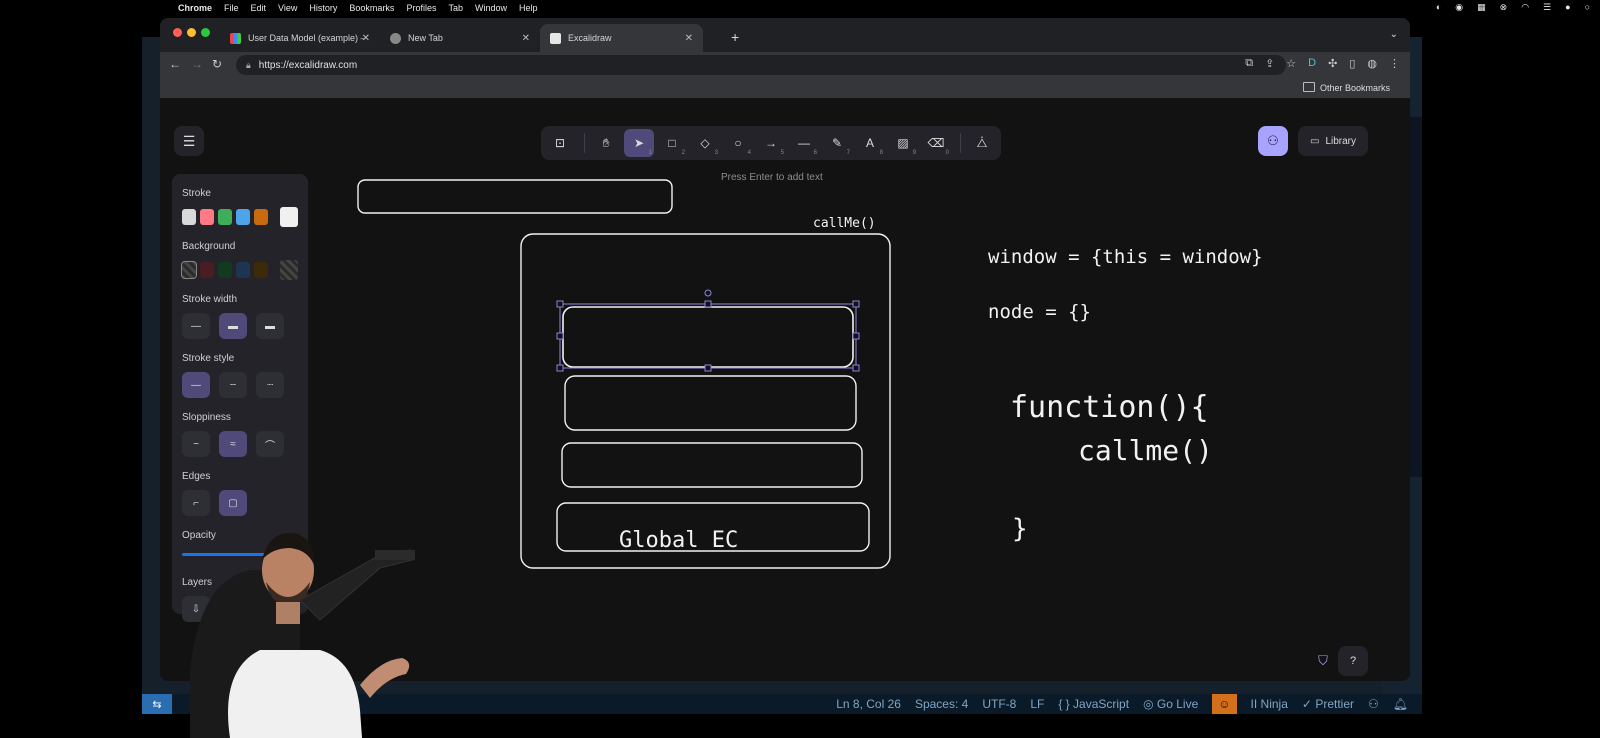 The height and width of the screenshot is (738, 1600). Describe the element at coordinates (233, 385) in the screenshot. I see `stroke-dashed-option: ┄` at that location.